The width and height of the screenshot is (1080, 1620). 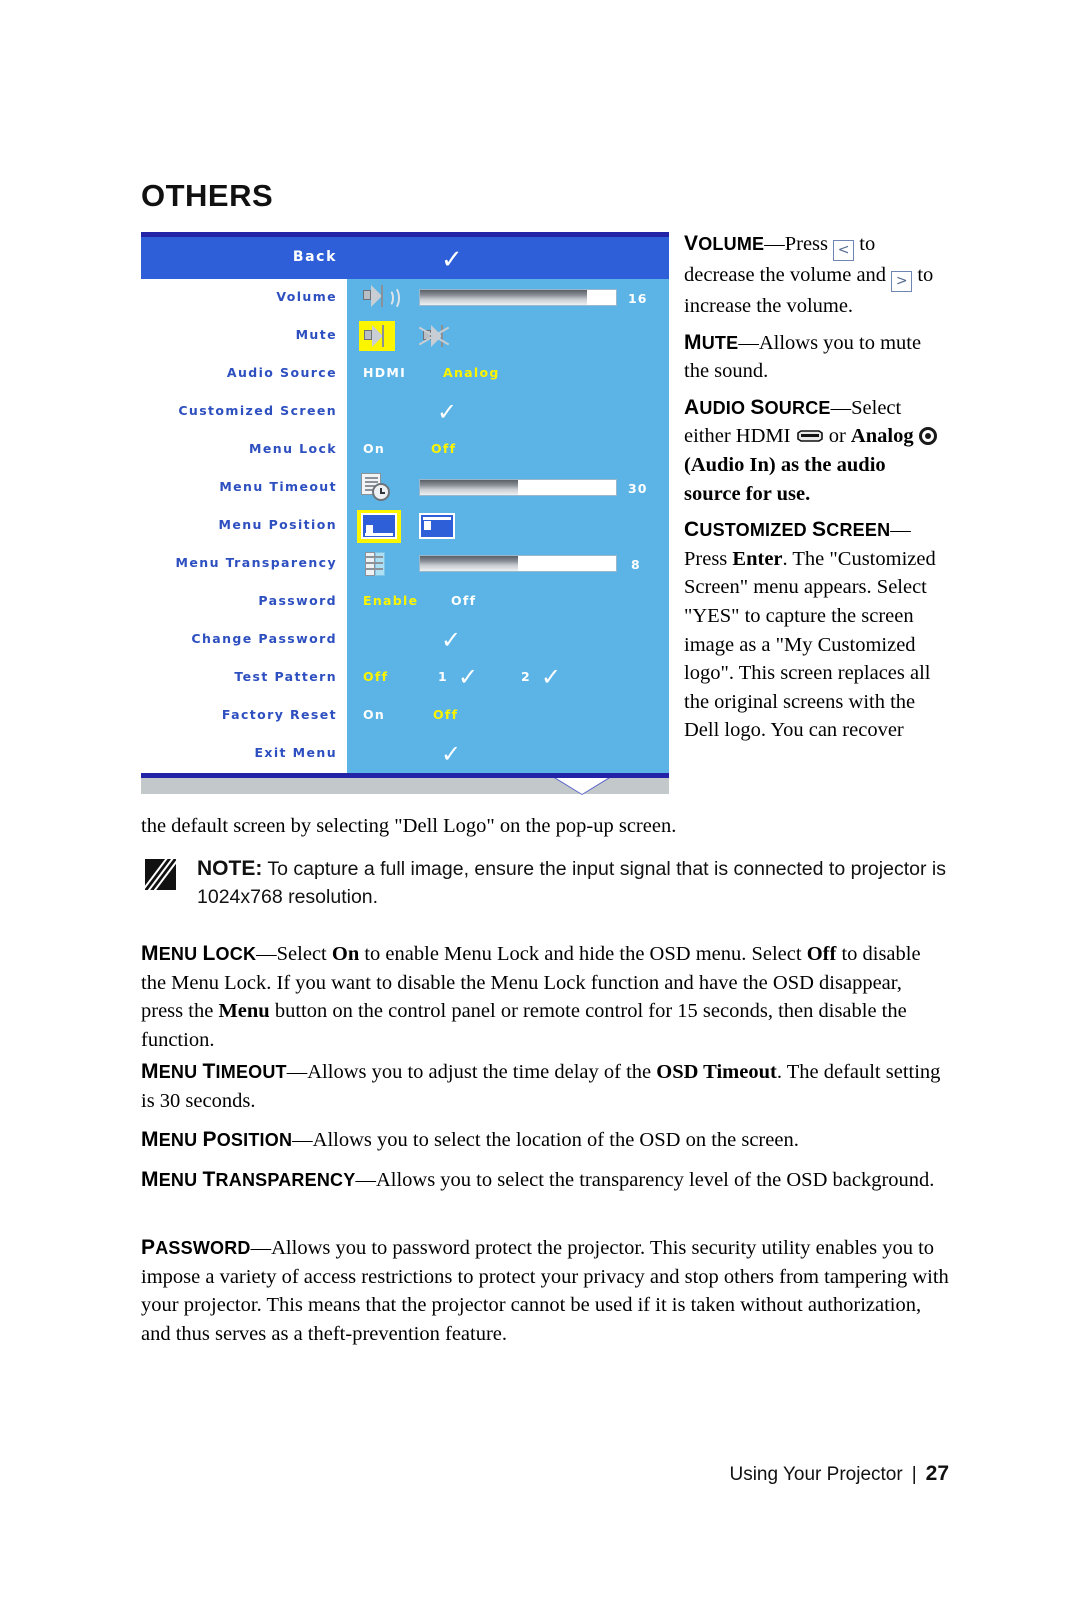 I want to click on osd-header-back-row: Back ✓, so click(x=405, y=258).